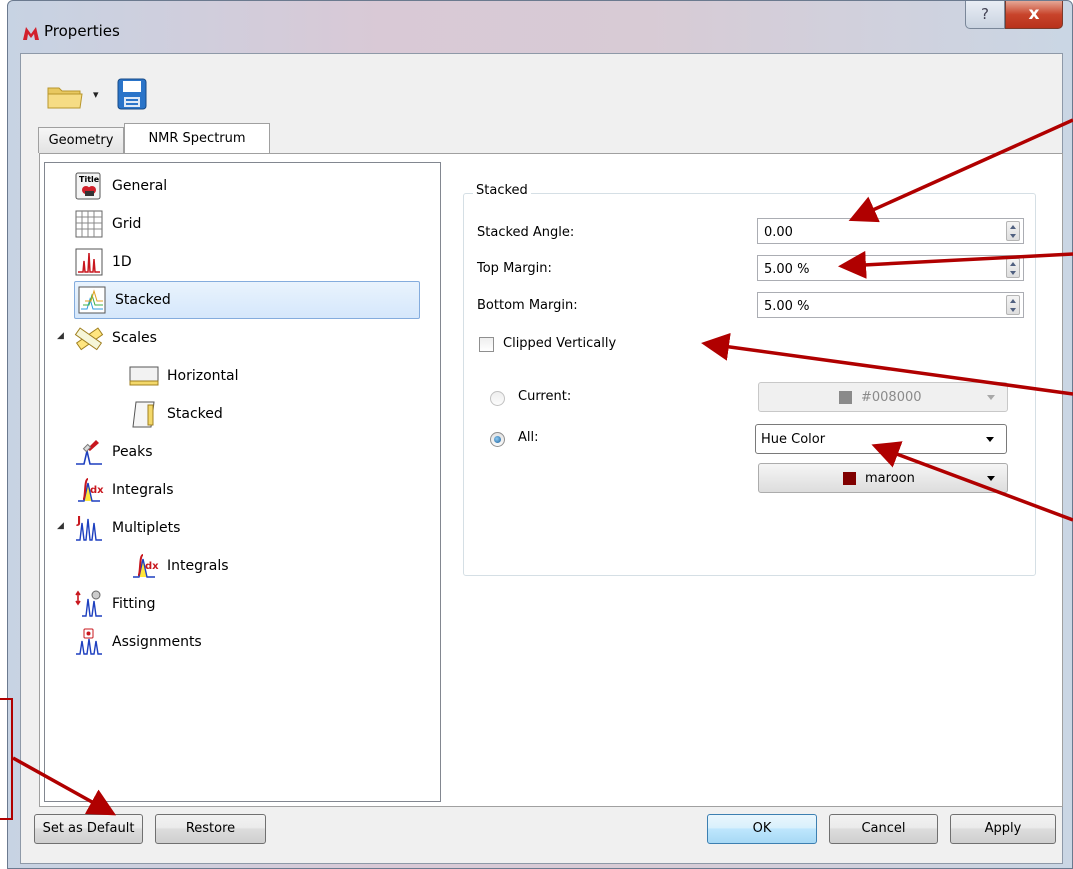 Image resolution: width=1073 pixels, height=869 pixels. I want to click on current-color-combo: #008000, so click(883, 397).